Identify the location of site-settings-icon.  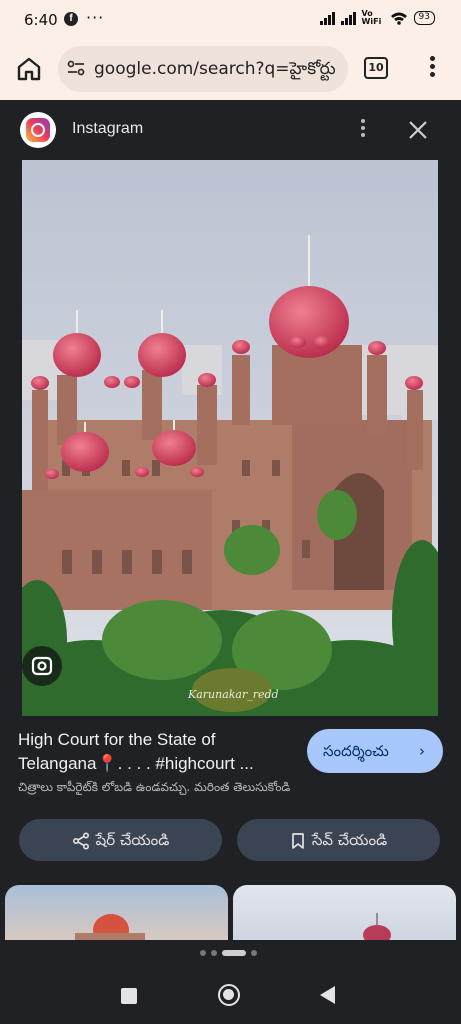
(76, 68).